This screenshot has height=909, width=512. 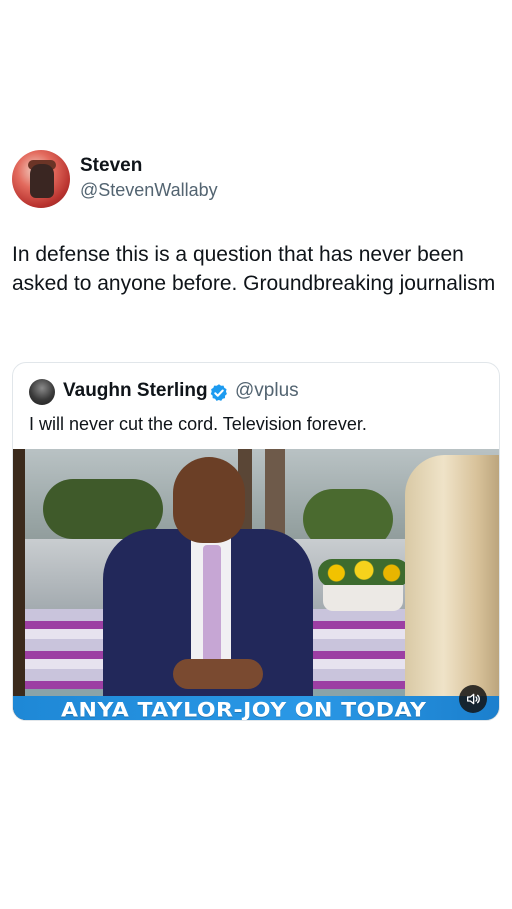 I want to click on video-flowers, so click(x=364, y=573).